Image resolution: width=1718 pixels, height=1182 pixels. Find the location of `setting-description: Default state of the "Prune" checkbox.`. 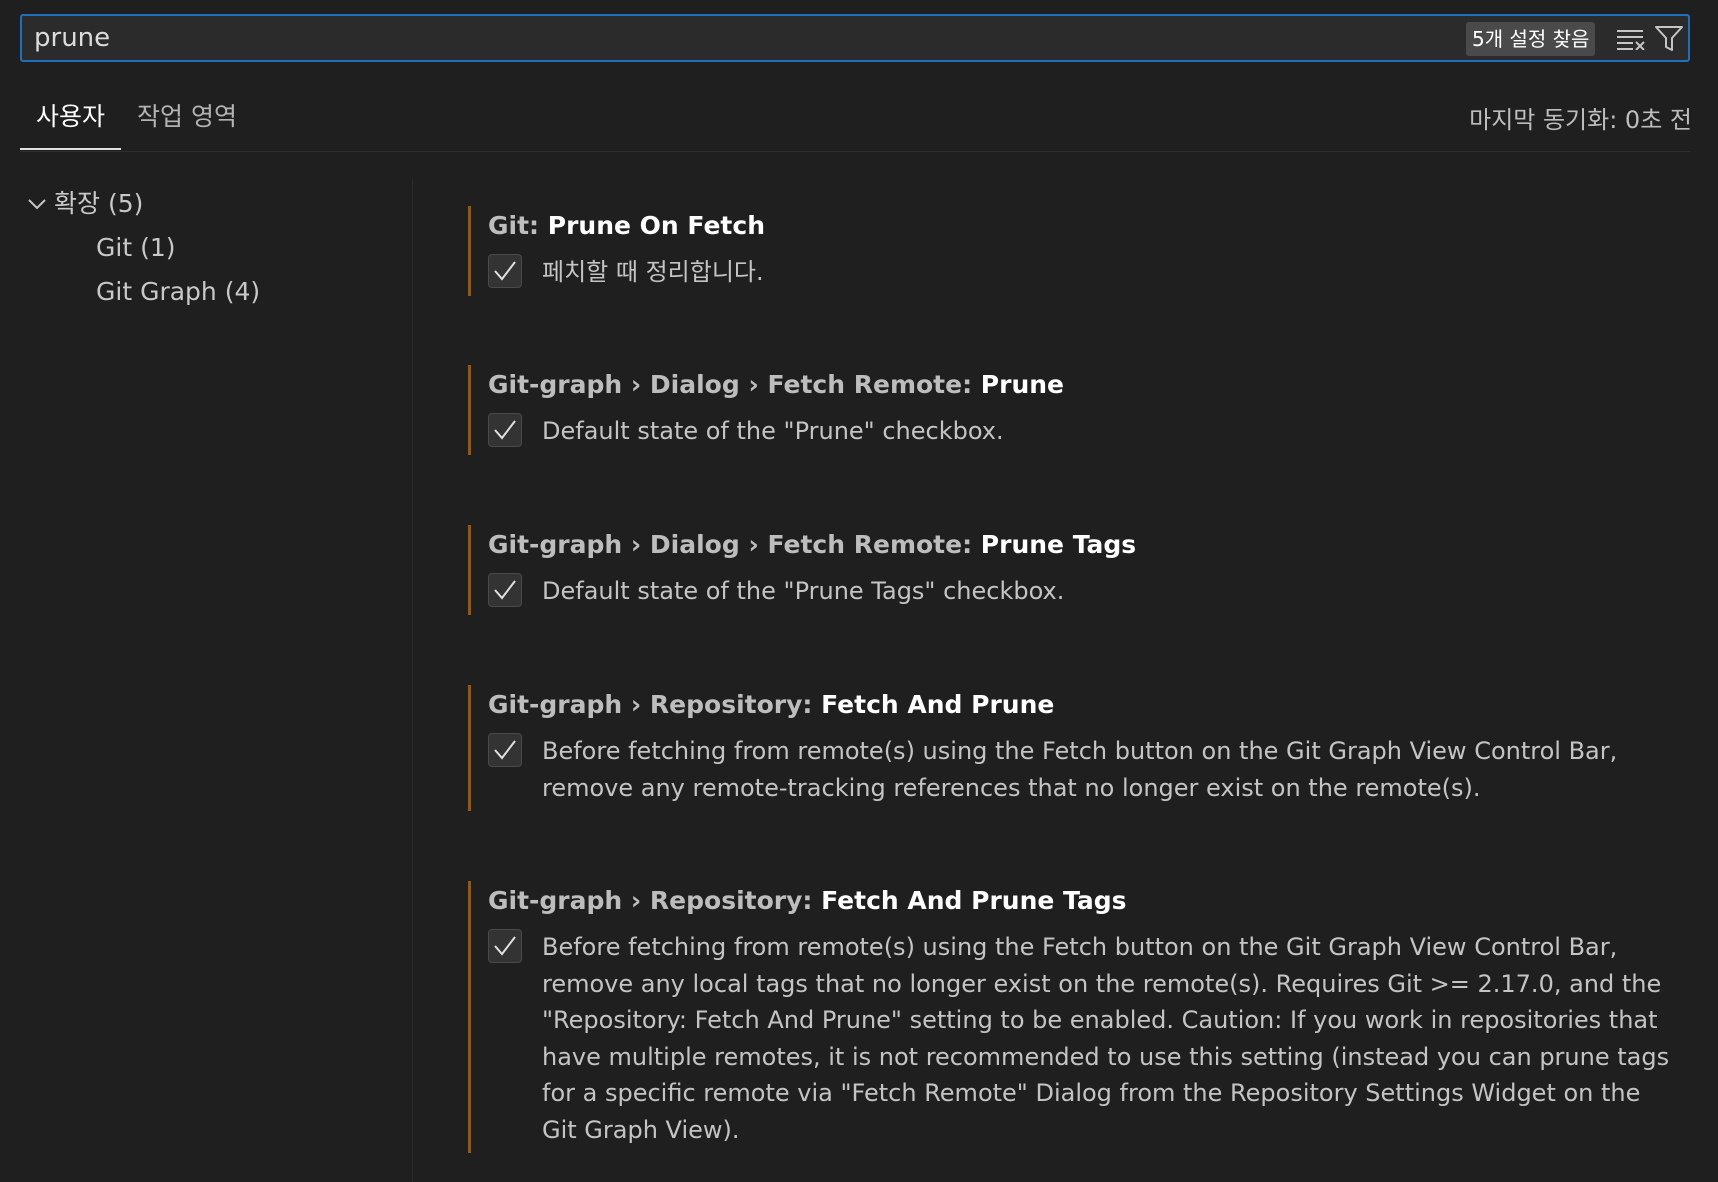

setting-description: Default state of the "Prune" checkbox. is located at coordinates (773, 431).